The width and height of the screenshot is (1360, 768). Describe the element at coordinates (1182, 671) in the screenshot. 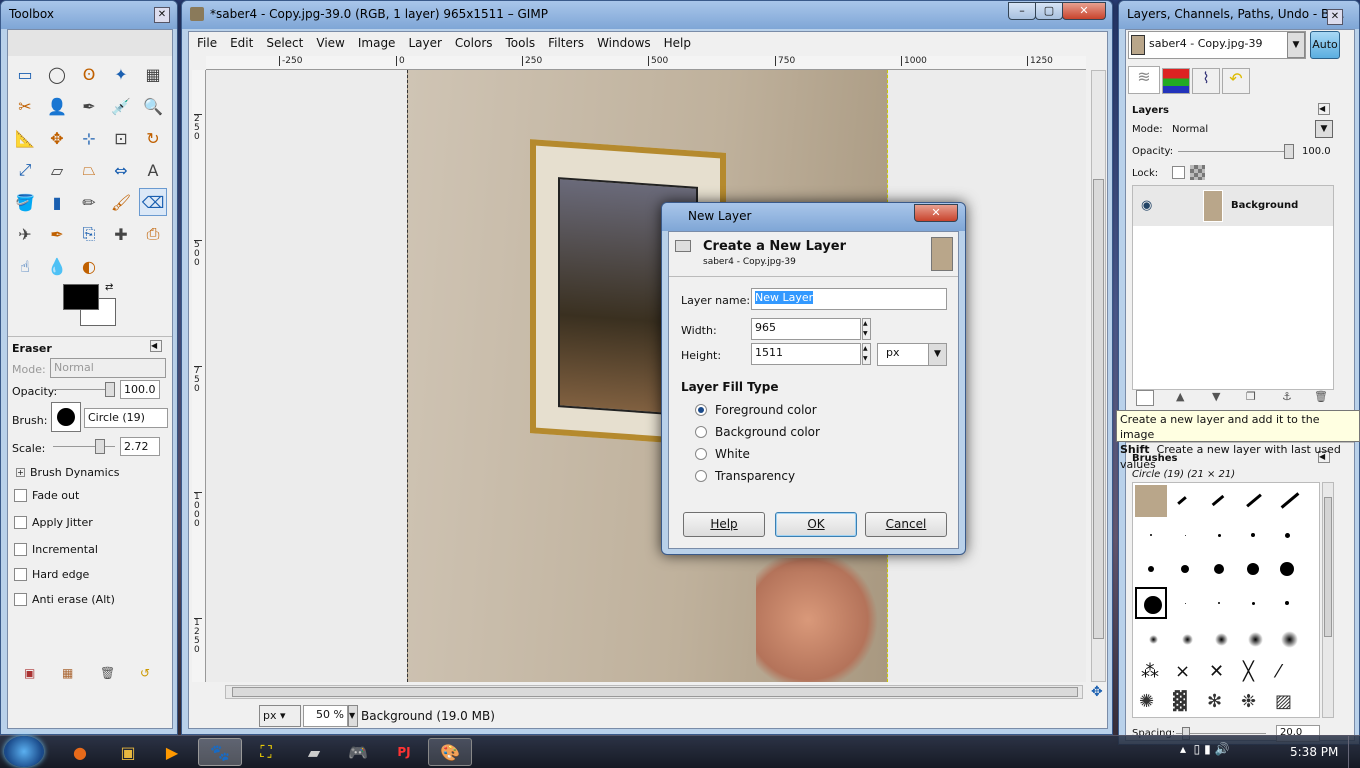

I see `brush-item: ×` at that location.